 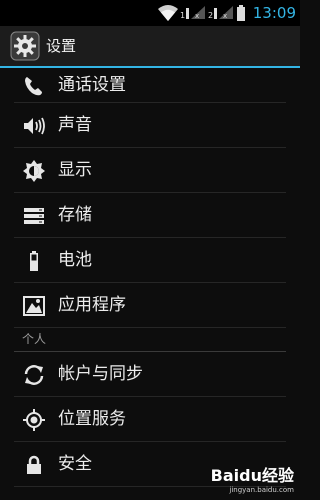 I want to click on settings-item-label: 声音, so click(x=75, y=125).